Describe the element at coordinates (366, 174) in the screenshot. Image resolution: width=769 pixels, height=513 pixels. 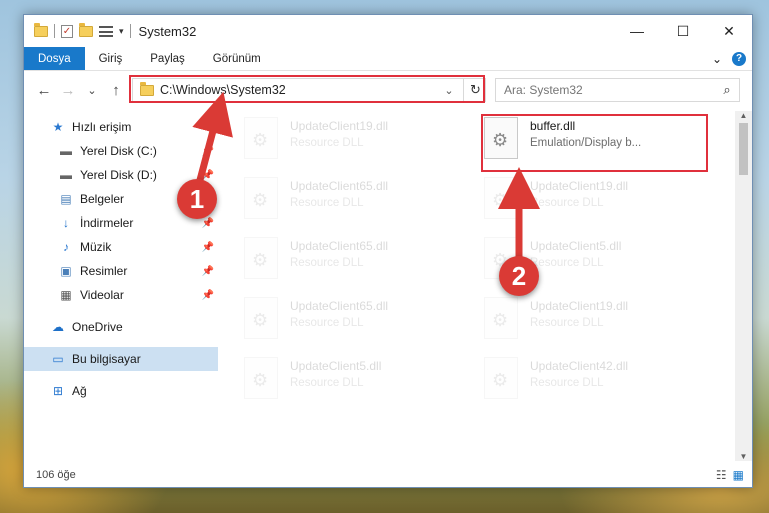
I see `annotation-arrows` at that location.